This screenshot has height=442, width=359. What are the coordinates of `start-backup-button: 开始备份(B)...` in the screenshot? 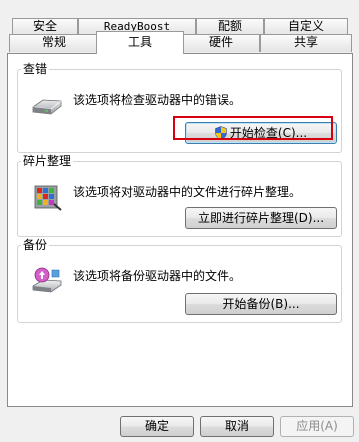 It's located at (261, 304).